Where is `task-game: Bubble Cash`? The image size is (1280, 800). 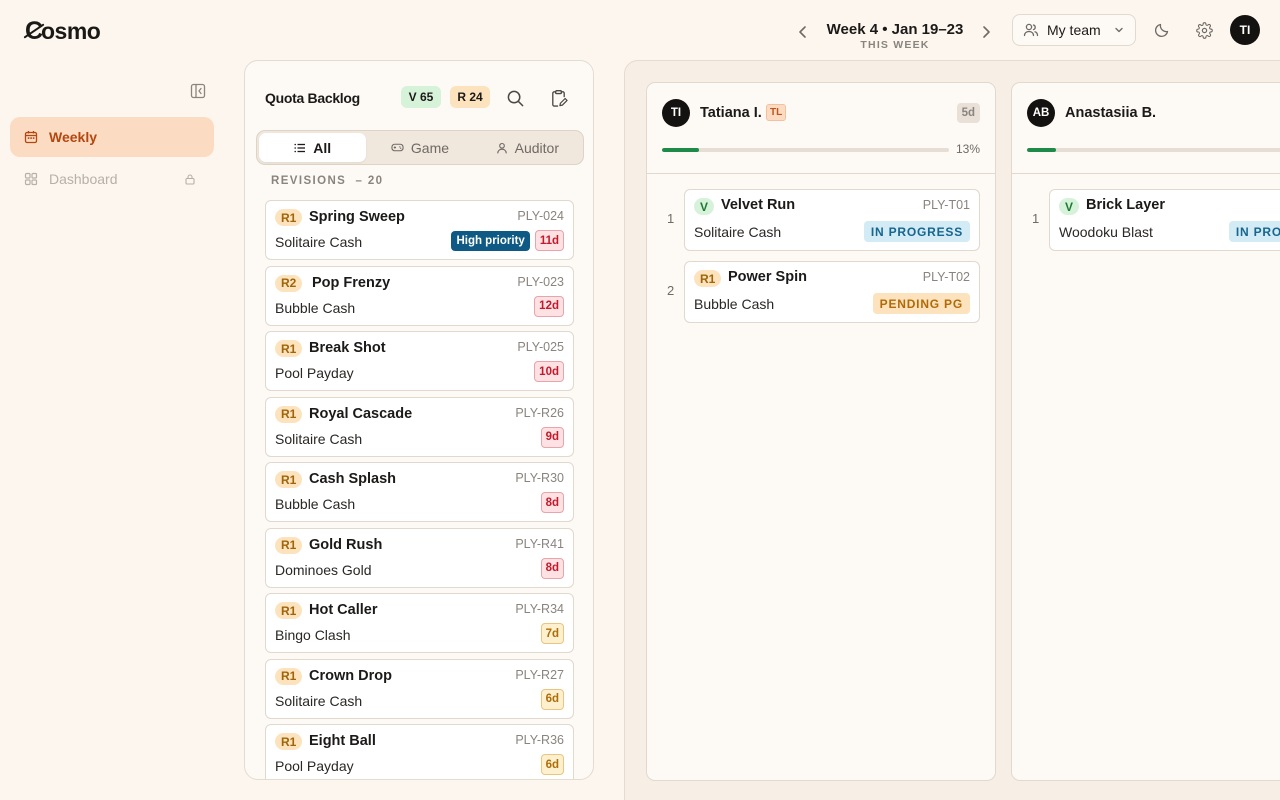
task-game: Bubble Cash is located at coordinates (734, 304).